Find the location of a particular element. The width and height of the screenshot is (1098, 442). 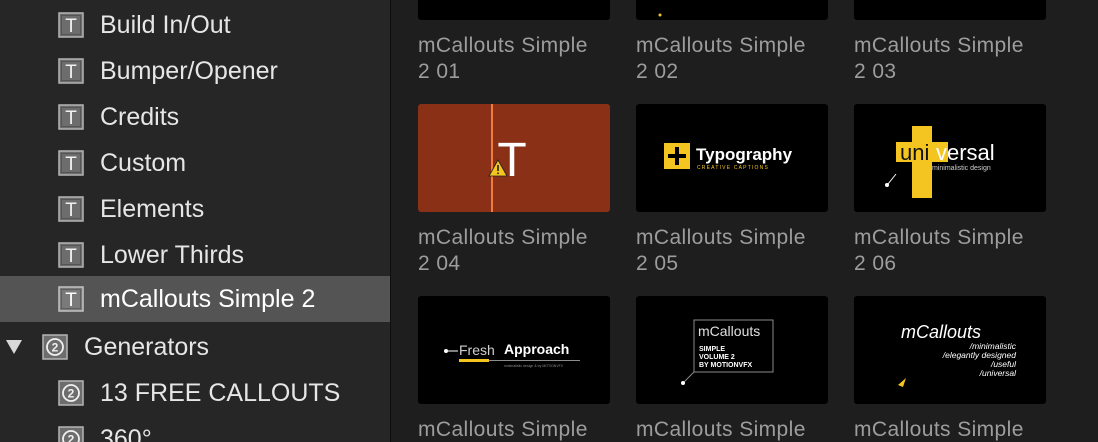

effect-caption: mCallouts Simple 2 01 is located at coordinates (503, 58).